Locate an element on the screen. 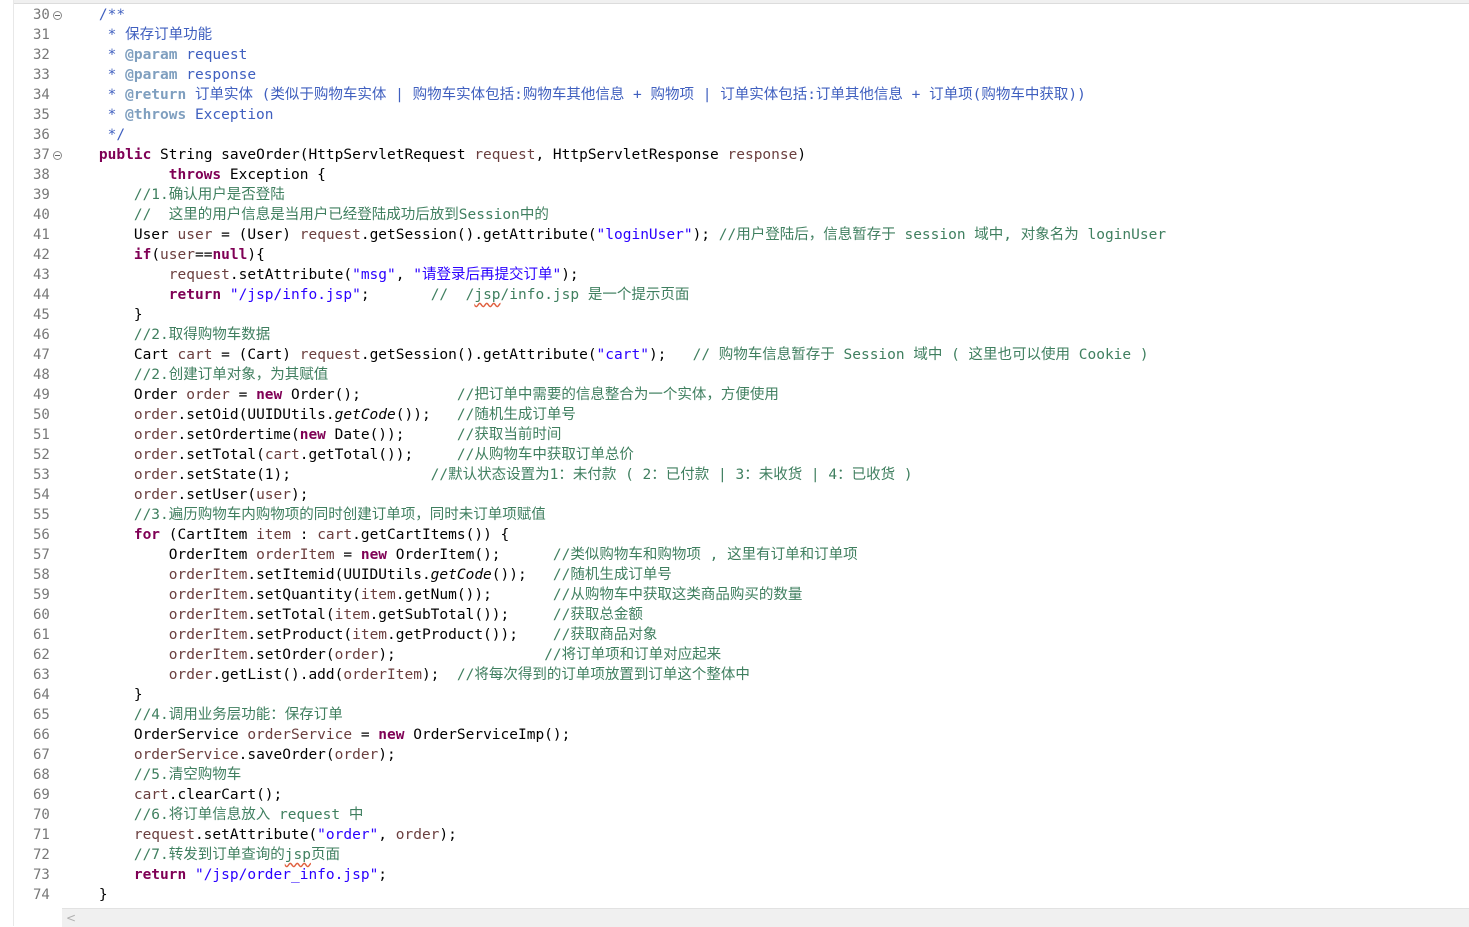  code-line-40: // 这里的用户信息是当用户已经登陆成功后放到Session中的 is located at coordinates (766, 215).